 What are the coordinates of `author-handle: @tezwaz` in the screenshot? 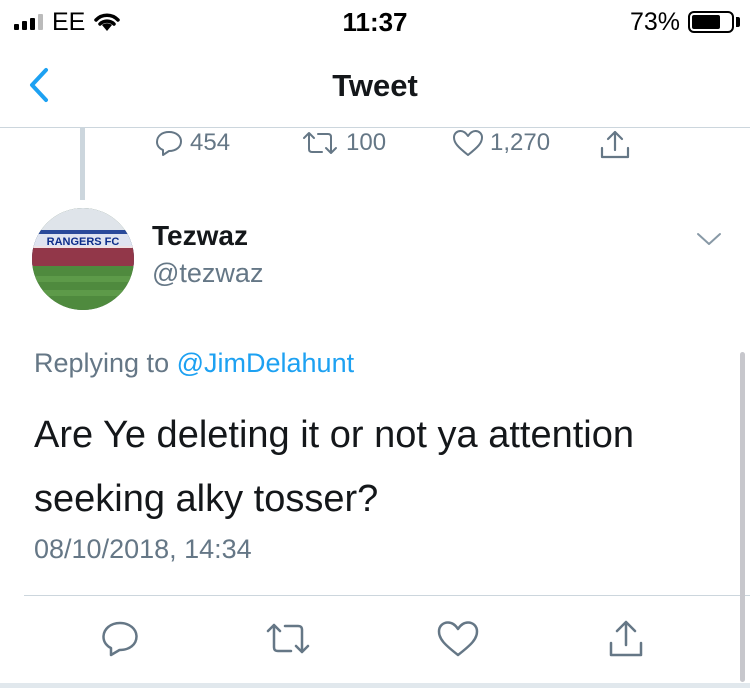 It's located at (207, 273).